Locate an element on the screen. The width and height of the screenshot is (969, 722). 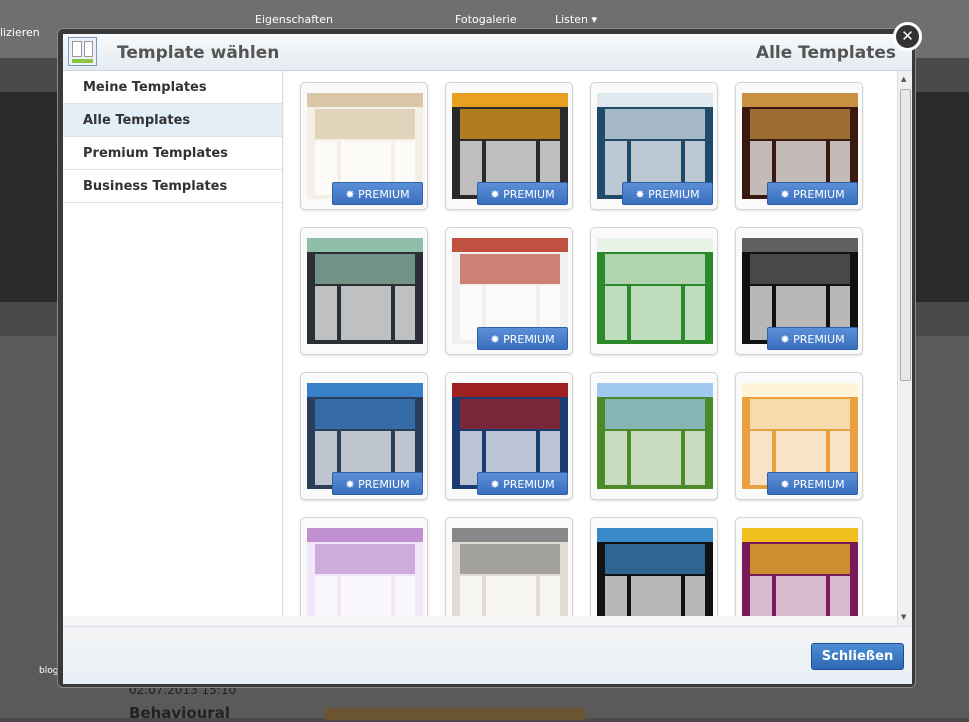
bg-heading: Behavioural is located at coordinates (179, 713).